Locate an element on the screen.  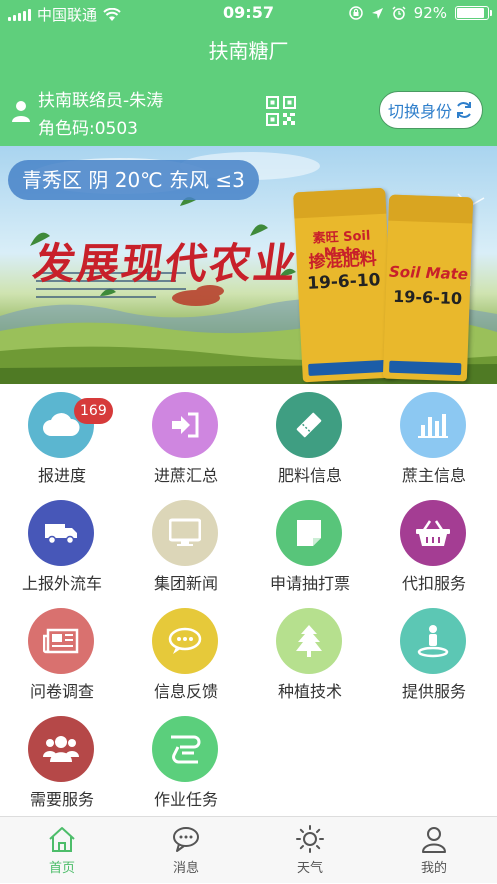
page-title: 扶南糖厂 is located at coordinates (248, 51).